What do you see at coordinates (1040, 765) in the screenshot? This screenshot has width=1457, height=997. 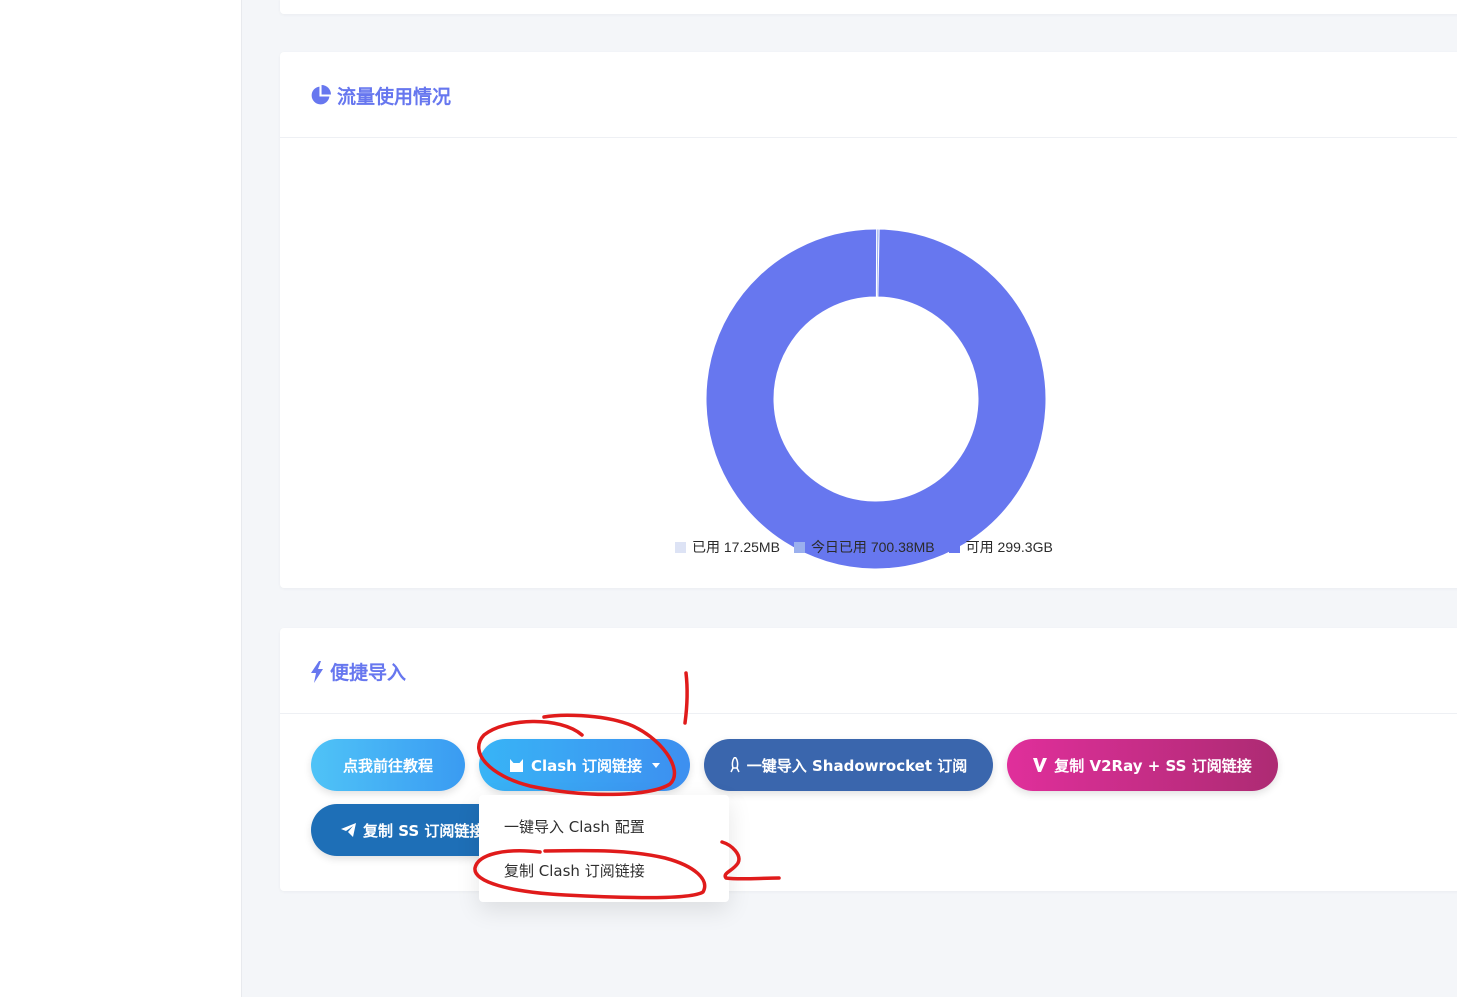 I see `v2ray-logo-icon` at bounding box center [1040, 765].